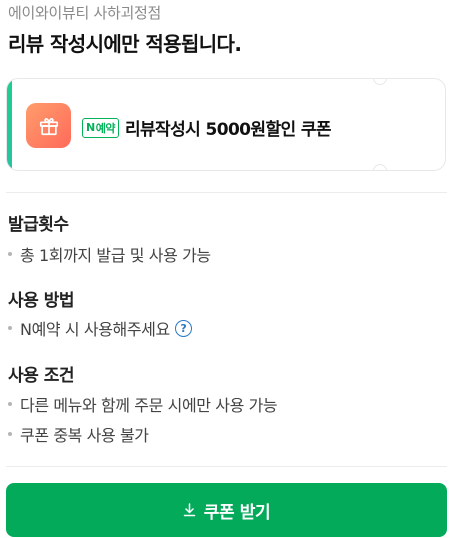 This screenshot has height=538, width=453. I want to click on list-item: 총 1회까지 발급 및 사용 가능, so click(109, 254).